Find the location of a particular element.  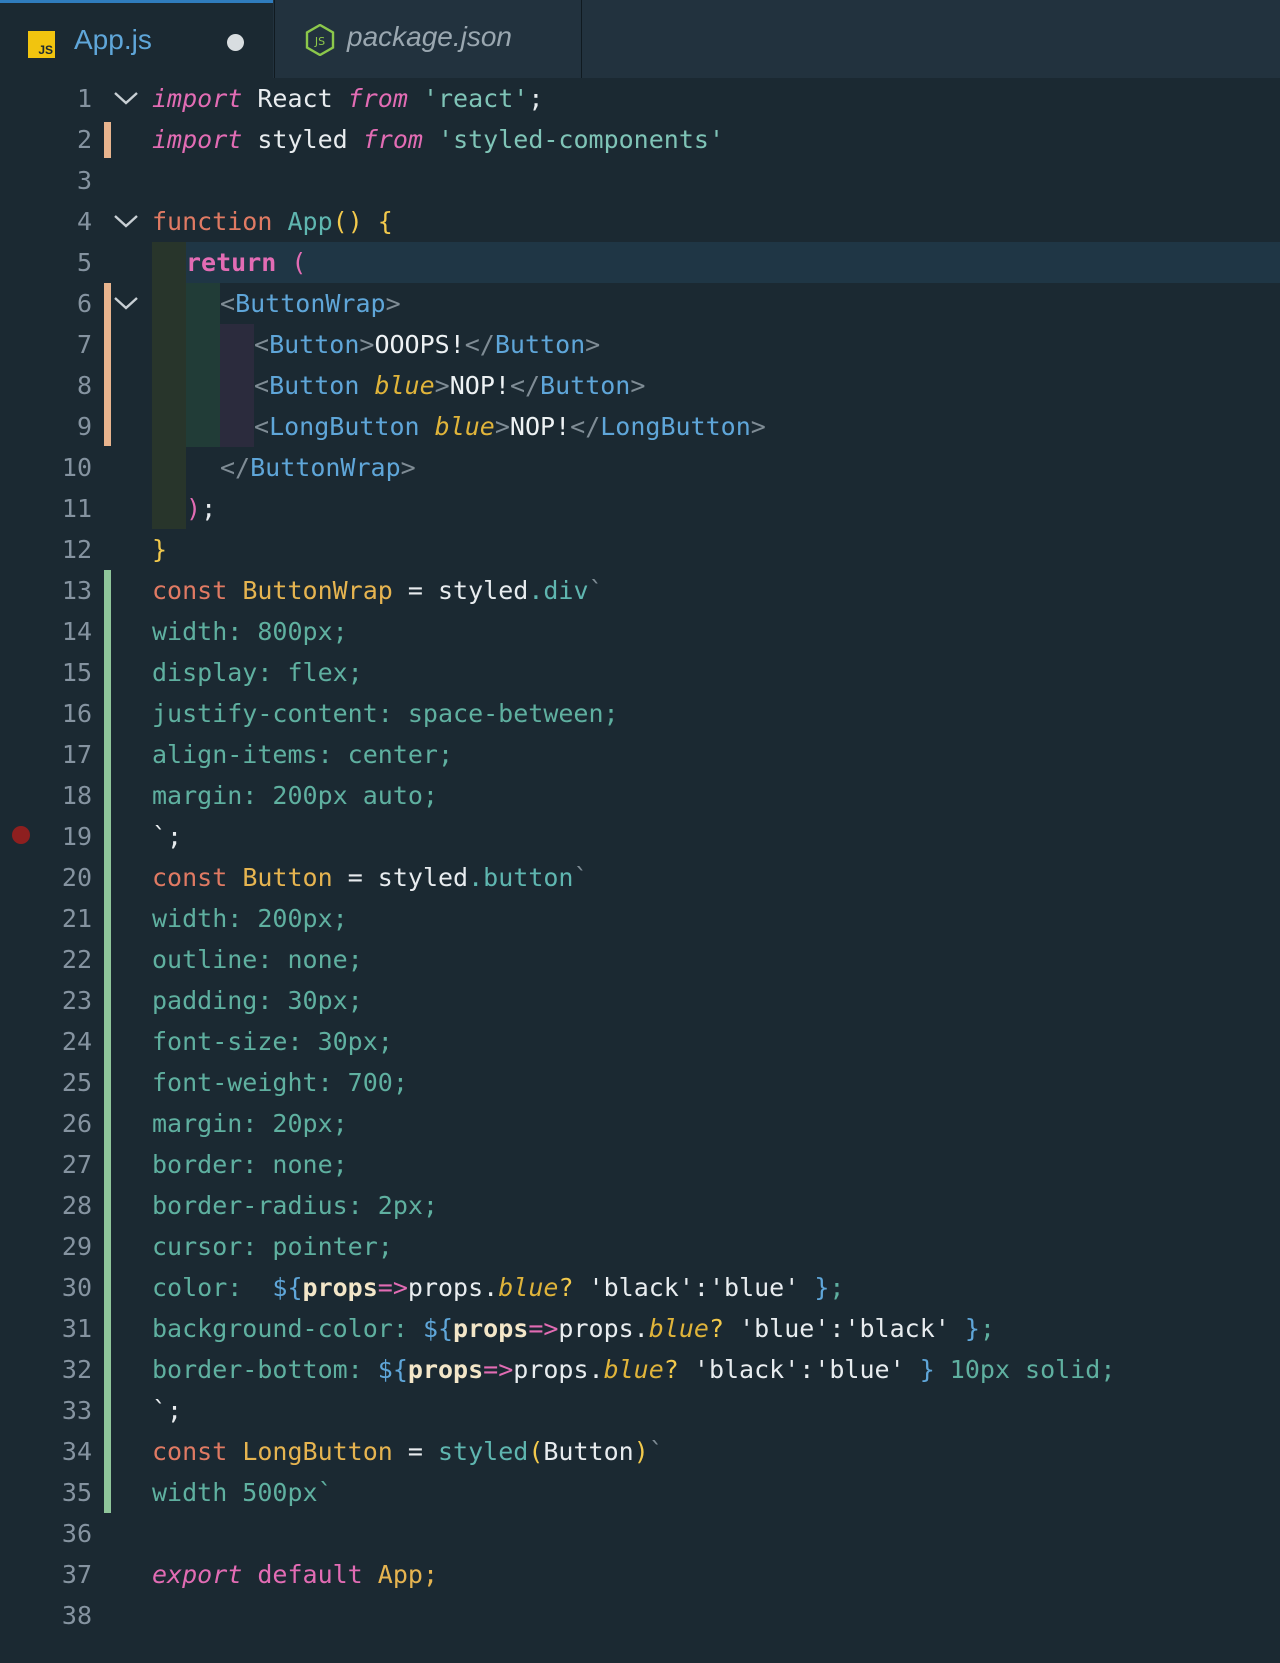

code-line: 24 font-size: 30px; is located at coordinates (640, 1041).